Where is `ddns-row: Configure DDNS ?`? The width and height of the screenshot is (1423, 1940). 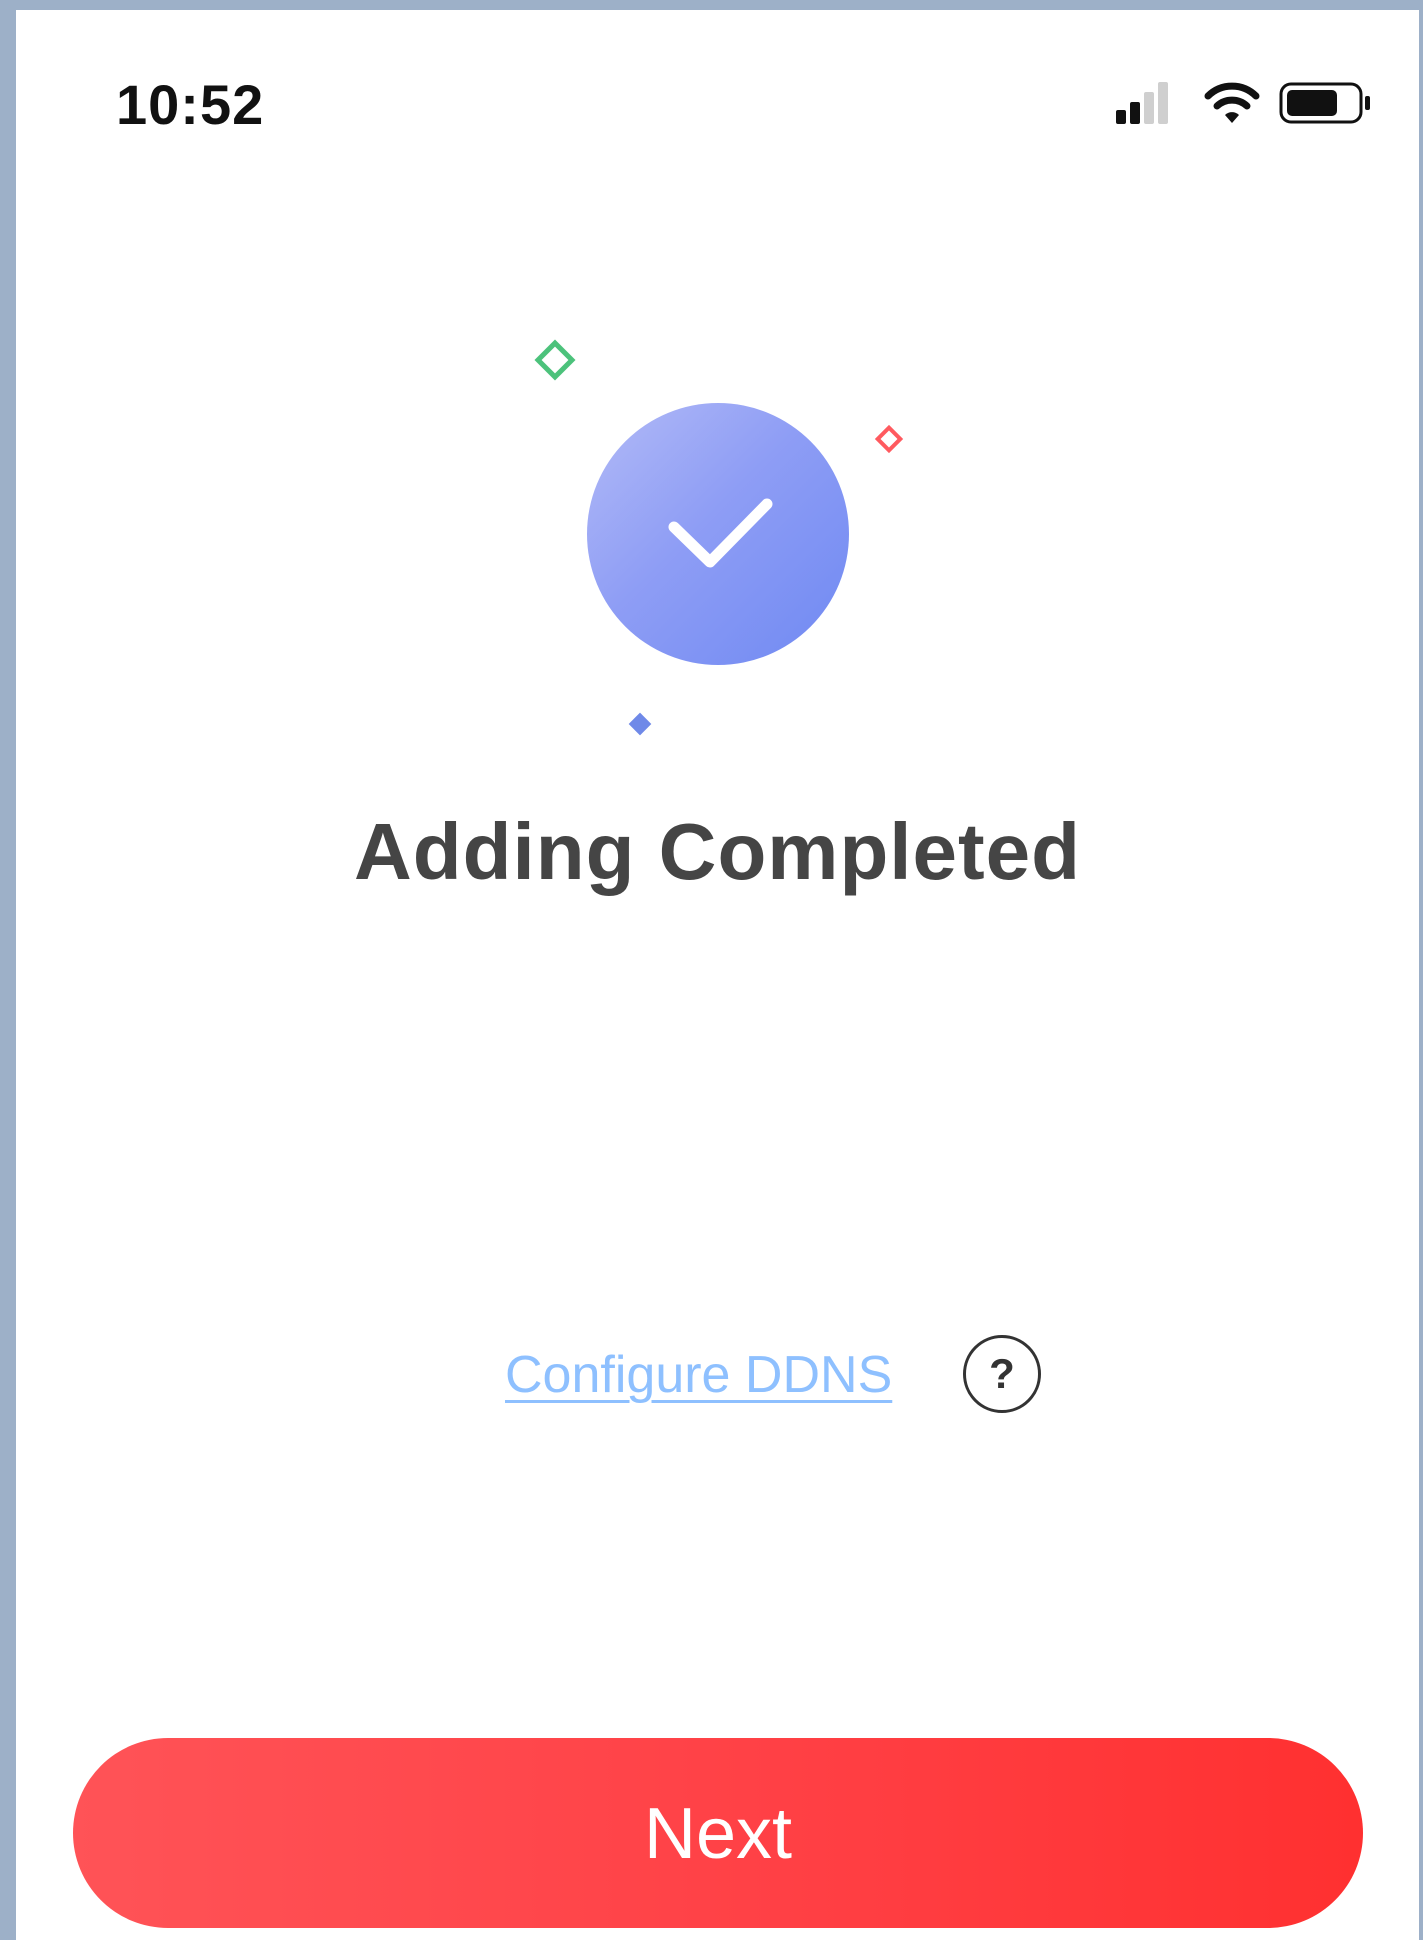 ddns-row: Configure DDNS ? is located at coordinates (805, 1380).